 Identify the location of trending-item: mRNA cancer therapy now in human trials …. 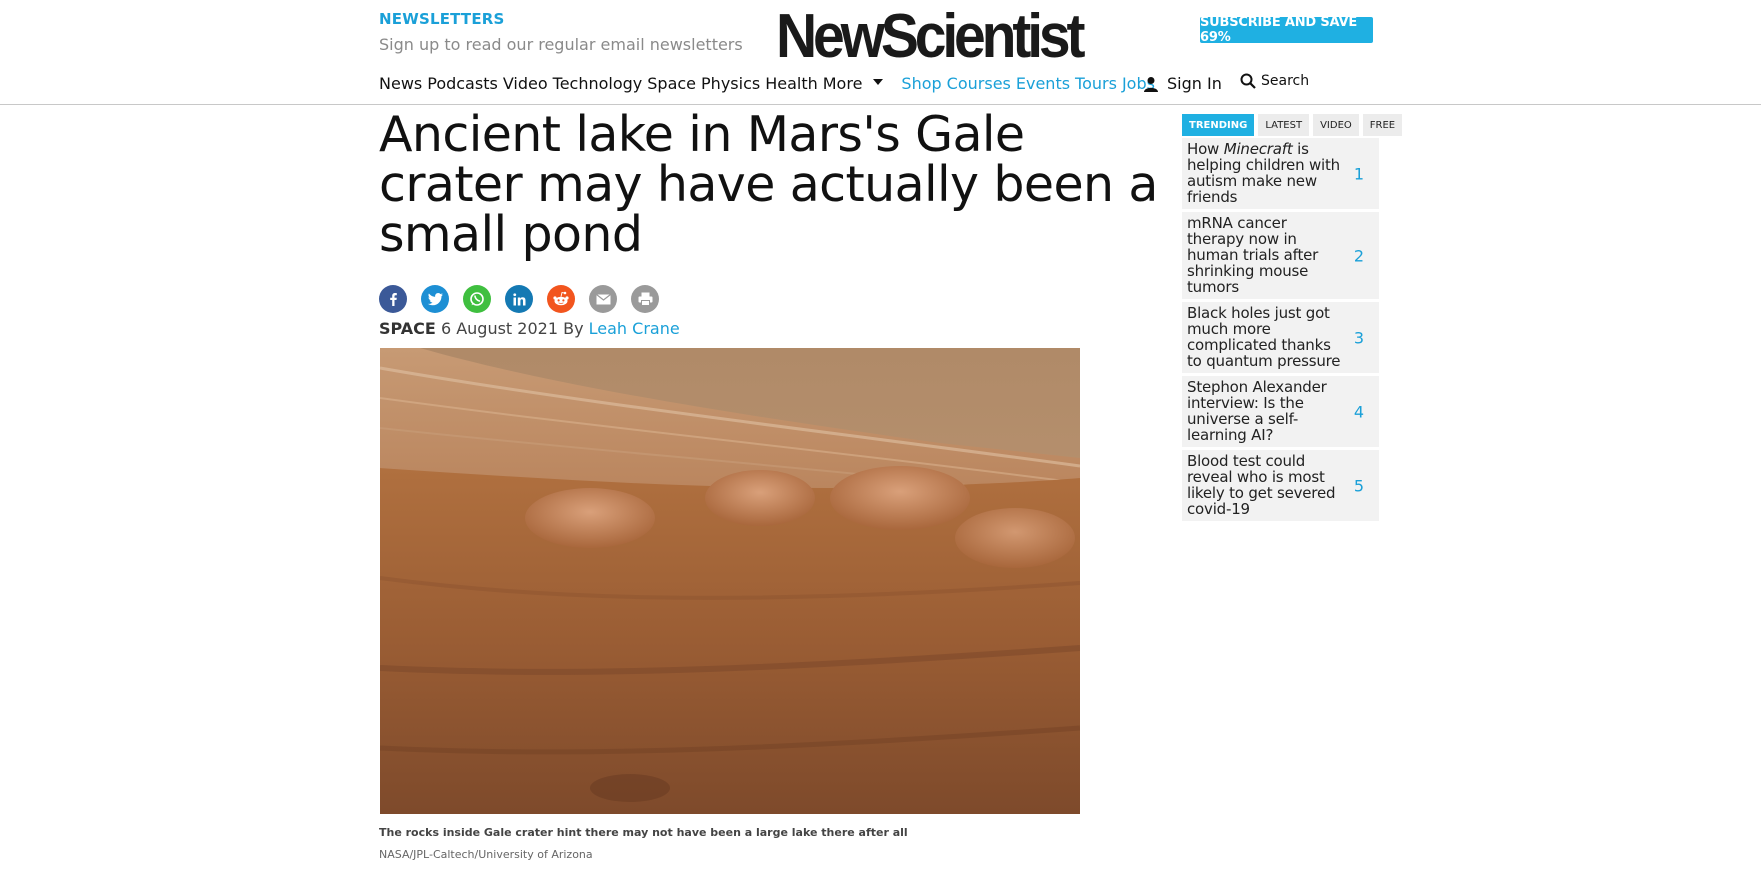
(1280, 255).